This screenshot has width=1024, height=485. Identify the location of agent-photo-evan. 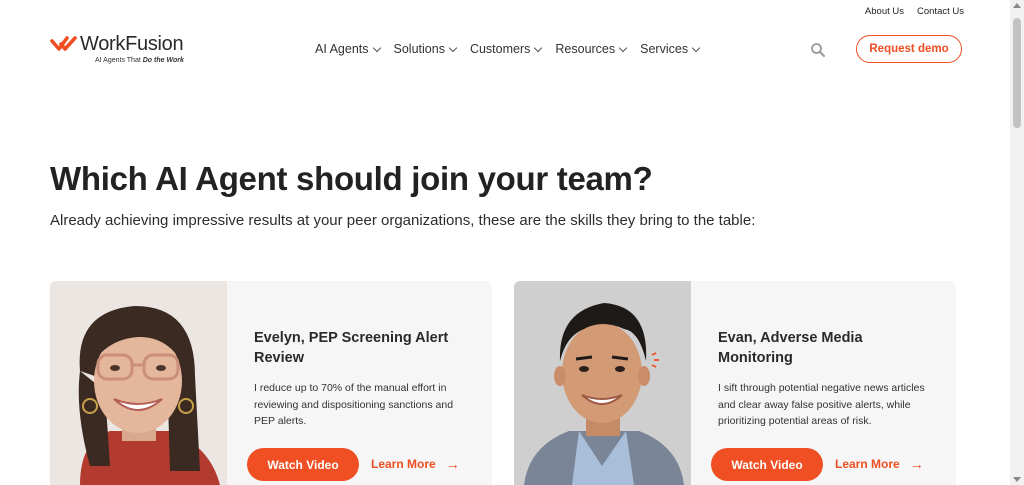
(602, 383).